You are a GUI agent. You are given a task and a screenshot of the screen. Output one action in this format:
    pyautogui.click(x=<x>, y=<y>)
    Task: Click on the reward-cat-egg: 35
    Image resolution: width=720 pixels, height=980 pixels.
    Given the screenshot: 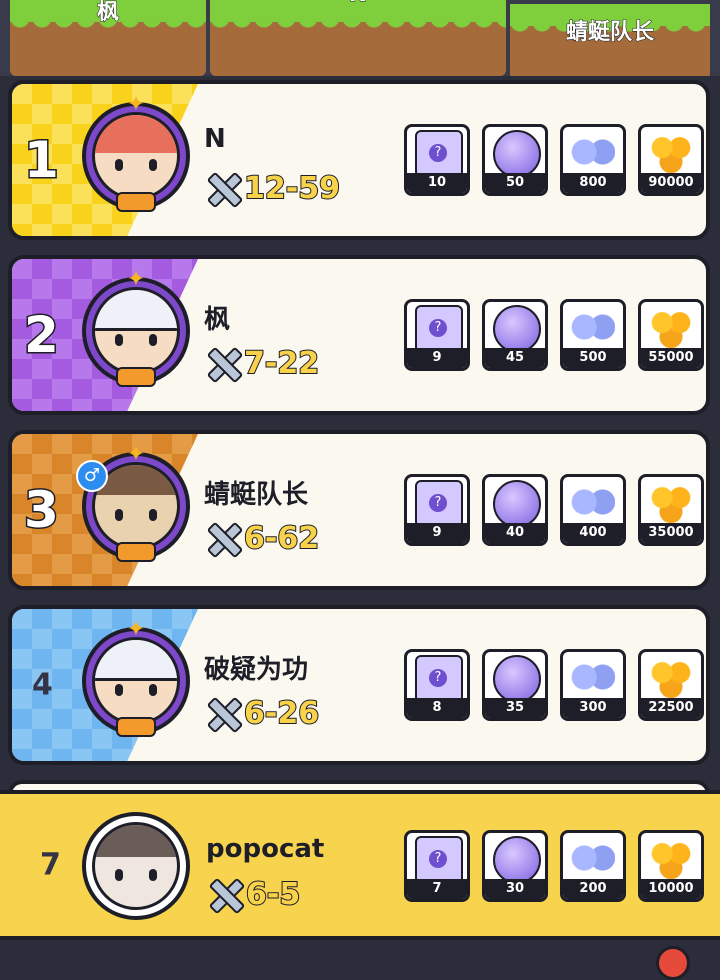 What is the action you would take?
    pyautogui.click(x=515, y=685)
    